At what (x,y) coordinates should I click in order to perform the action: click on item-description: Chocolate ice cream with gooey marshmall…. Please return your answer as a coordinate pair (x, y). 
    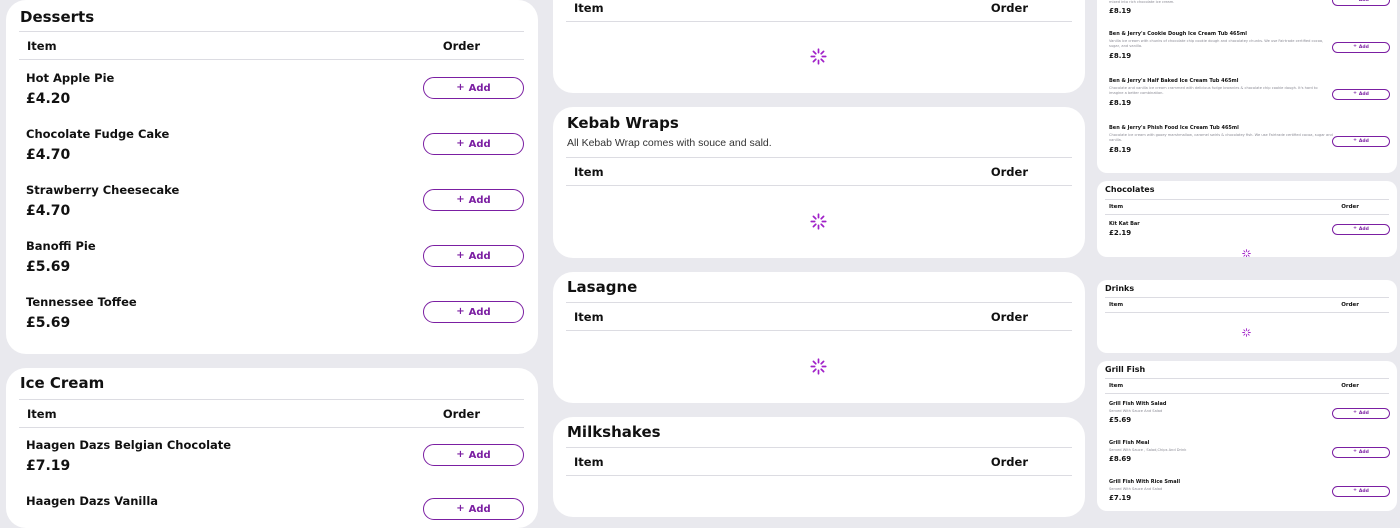
    Looking at the image, I should click on (1221, 138).